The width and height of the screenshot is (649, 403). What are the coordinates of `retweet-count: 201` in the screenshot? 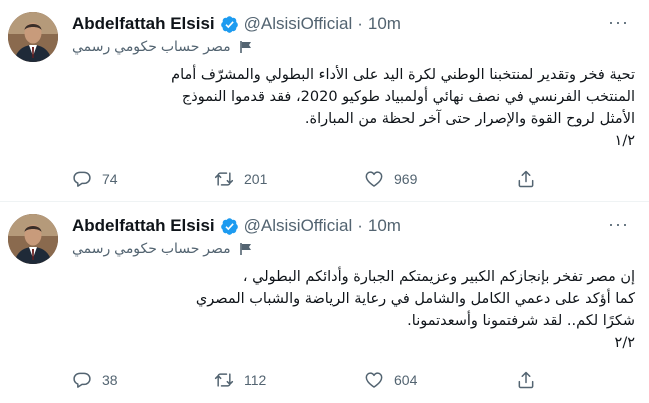 It's located at (256, 179).